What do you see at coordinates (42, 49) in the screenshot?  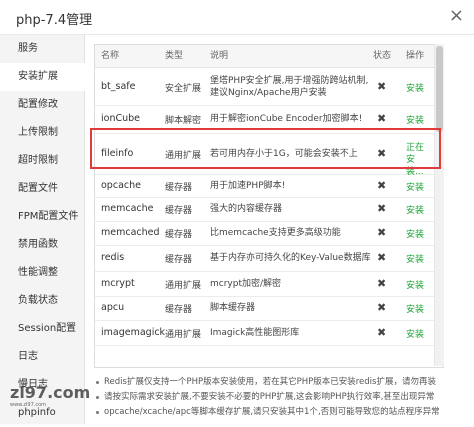 I see `sidebar-item-0: 服务` at bounding box center [42, 49].